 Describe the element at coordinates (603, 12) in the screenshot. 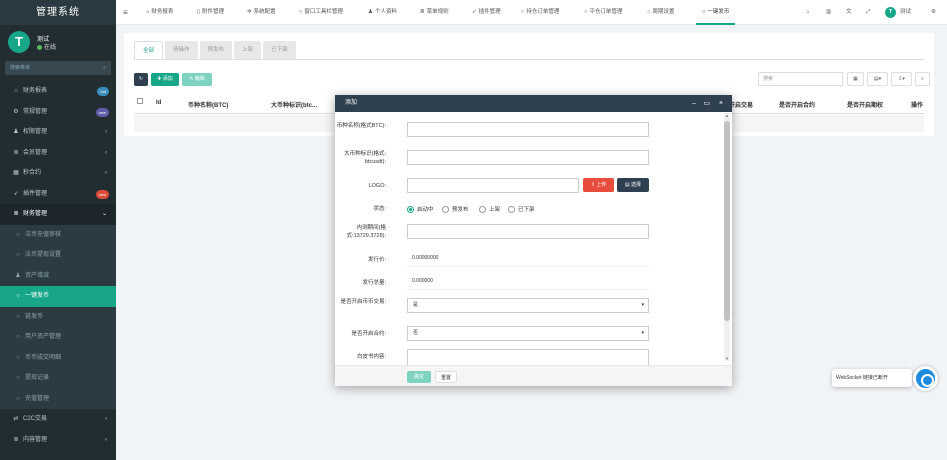

I see `tab-close-orders: ○ 平仓订单管理` at that location.